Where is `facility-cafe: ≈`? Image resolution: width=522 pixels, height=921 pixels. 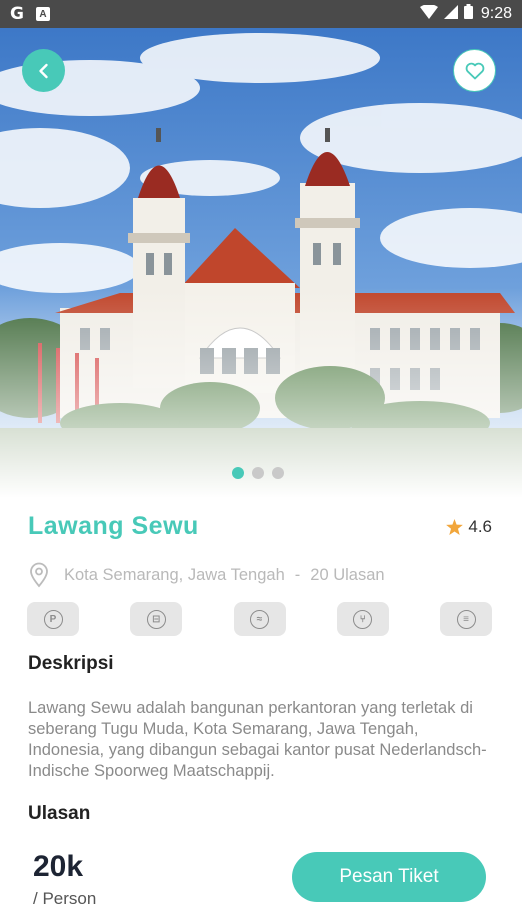 facility-cafe: ≈ is located at coordinates (259, 619).